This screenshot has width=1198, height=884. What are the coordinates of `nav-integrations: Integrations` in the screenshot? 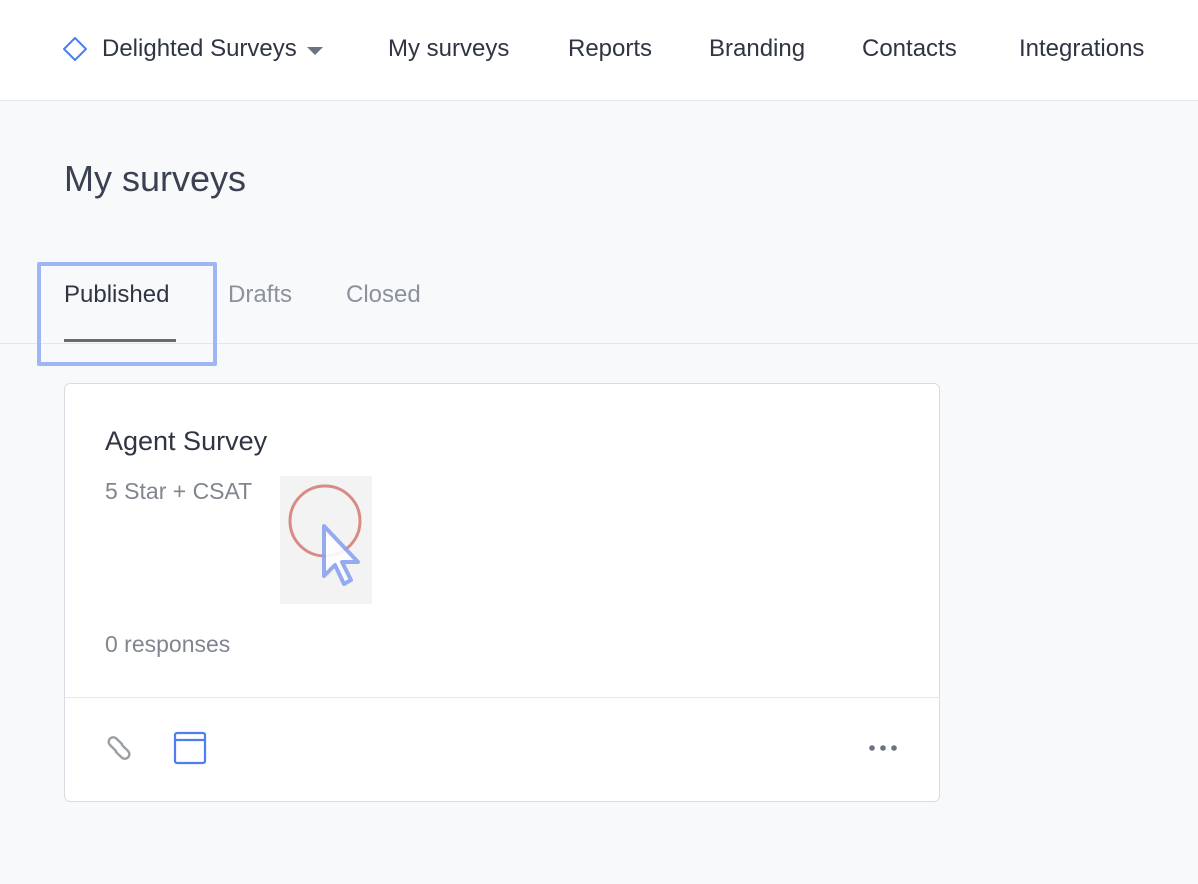 It's located at (1081, 49).